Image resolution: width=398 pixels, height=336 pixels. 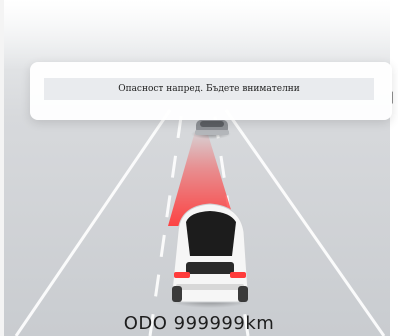 I want to click on alert-message: Опасност напред. Бъдете внимателни, so click(x=209, y=89).